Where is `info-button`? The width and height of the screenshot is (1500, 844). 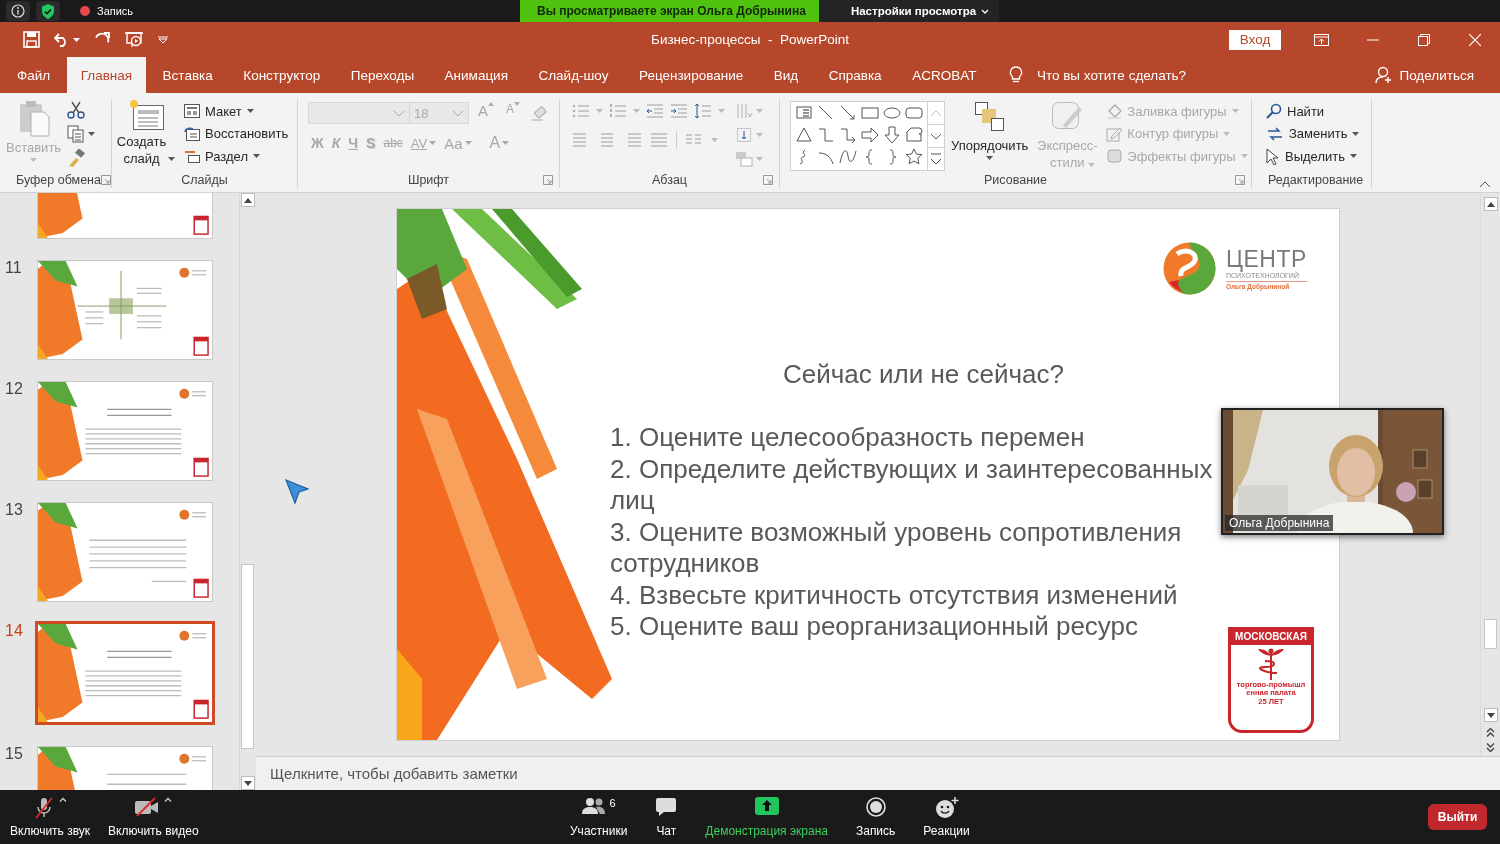
info-button is located at coordinates (18, 11).